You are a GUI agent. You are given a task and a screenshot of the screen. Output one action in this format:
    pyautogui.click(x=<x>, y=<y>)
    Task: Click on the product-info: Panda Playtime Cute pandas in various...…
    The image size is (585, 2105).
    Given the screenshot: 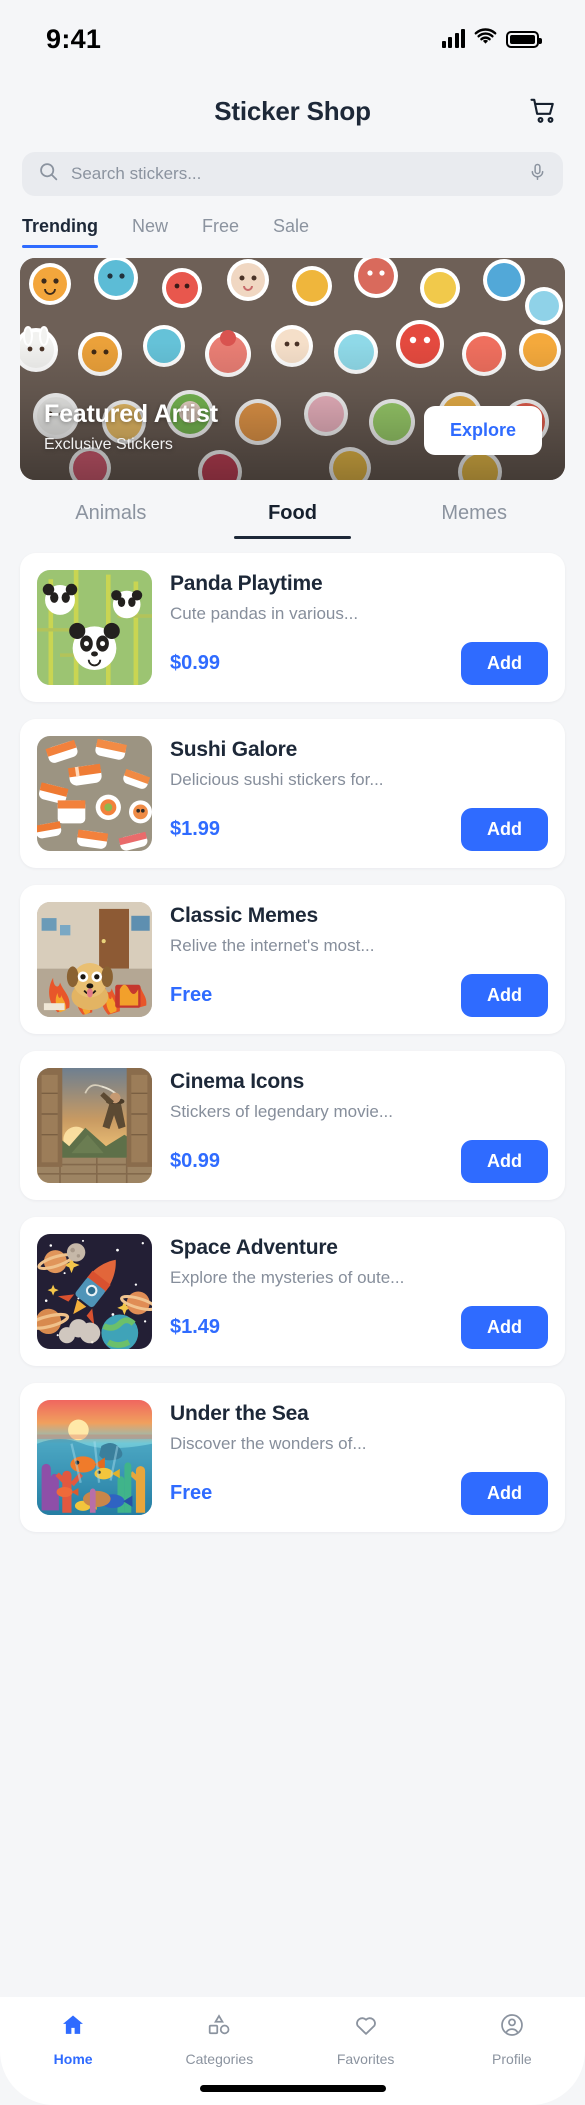 What is the action you would take?
    pyautogui.click(x=359, y=627)
    